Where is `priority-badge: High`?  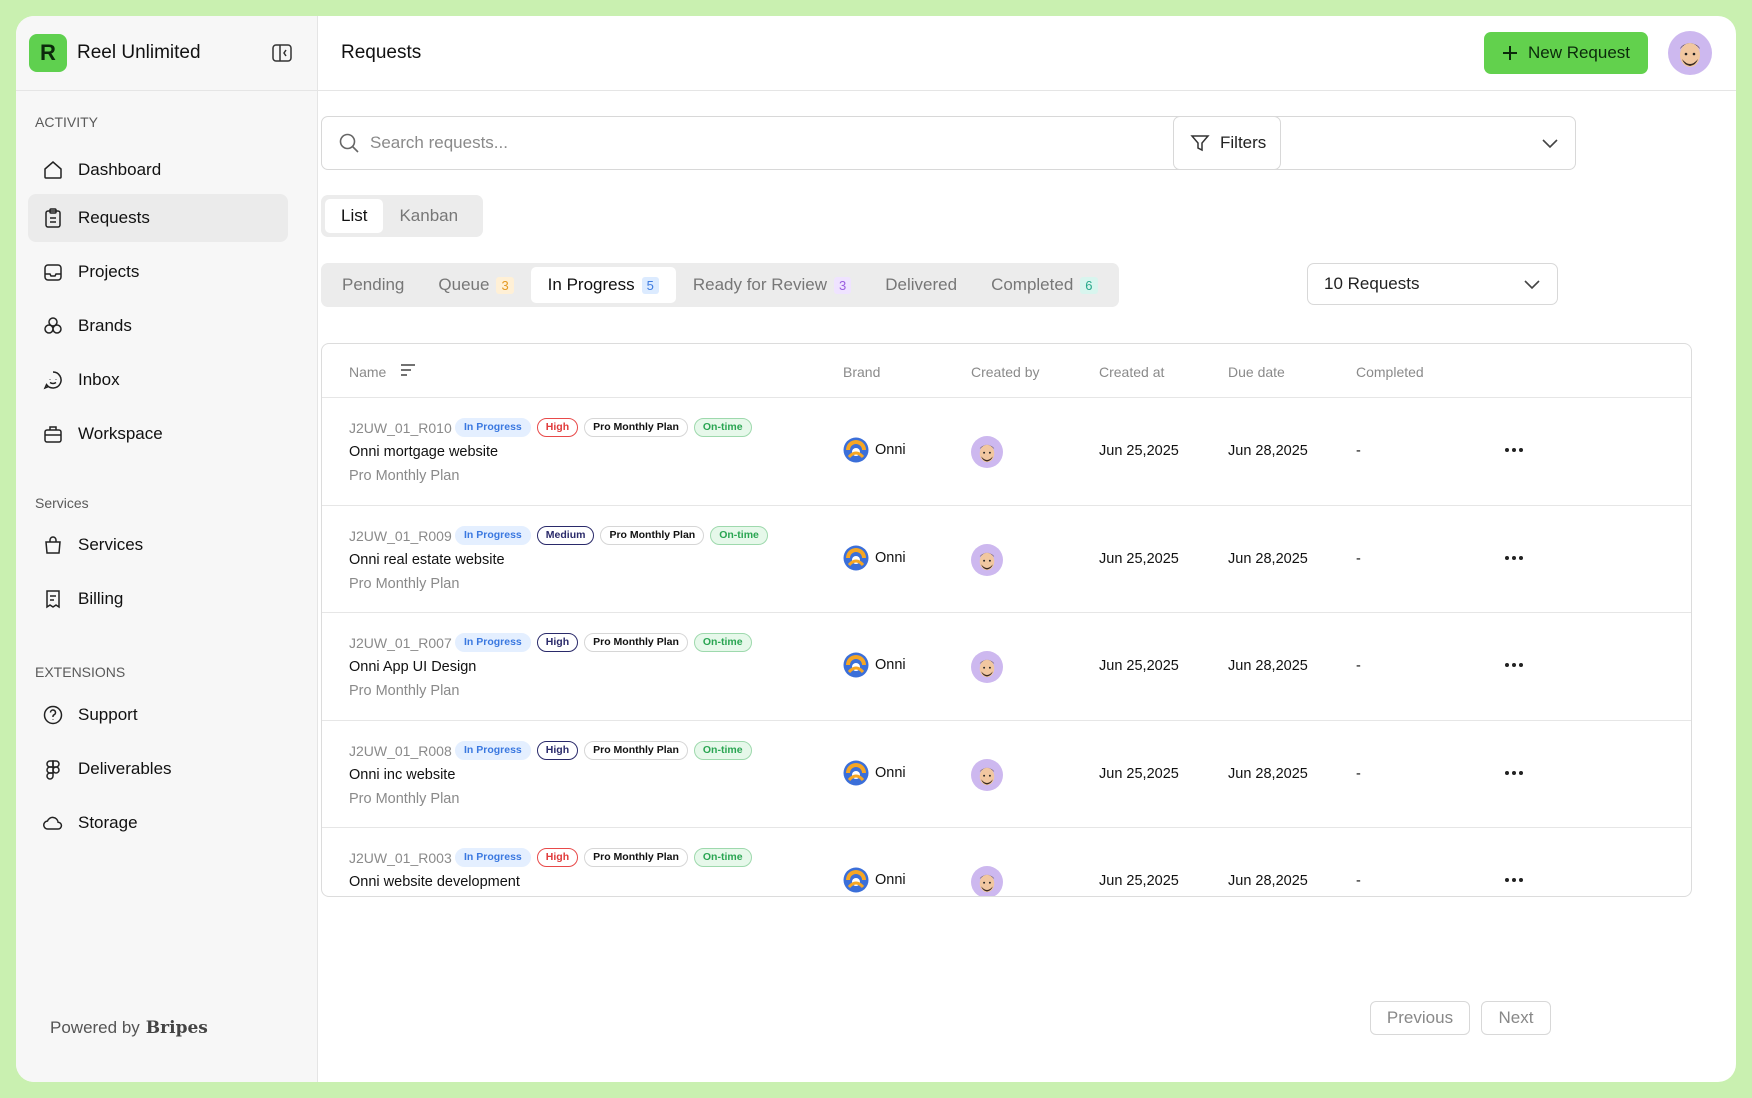
priority-badge: High is located at coordinates (557, 750).